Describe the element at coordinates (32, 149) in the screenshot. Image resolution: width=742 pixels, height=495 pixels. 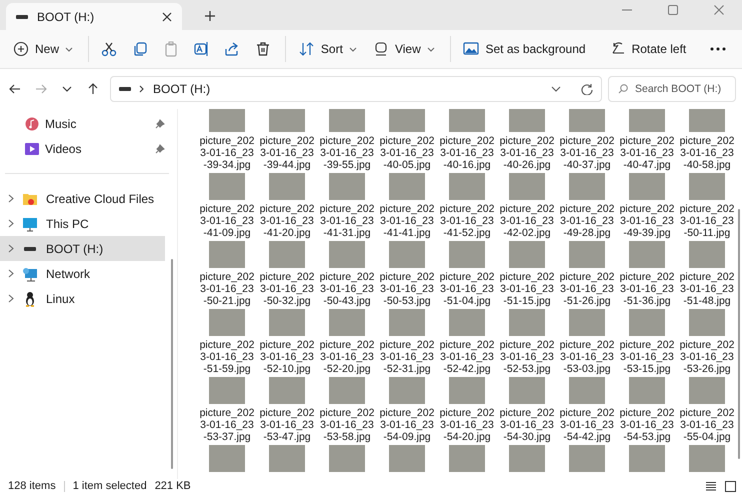
I see `video-icon` at that location.